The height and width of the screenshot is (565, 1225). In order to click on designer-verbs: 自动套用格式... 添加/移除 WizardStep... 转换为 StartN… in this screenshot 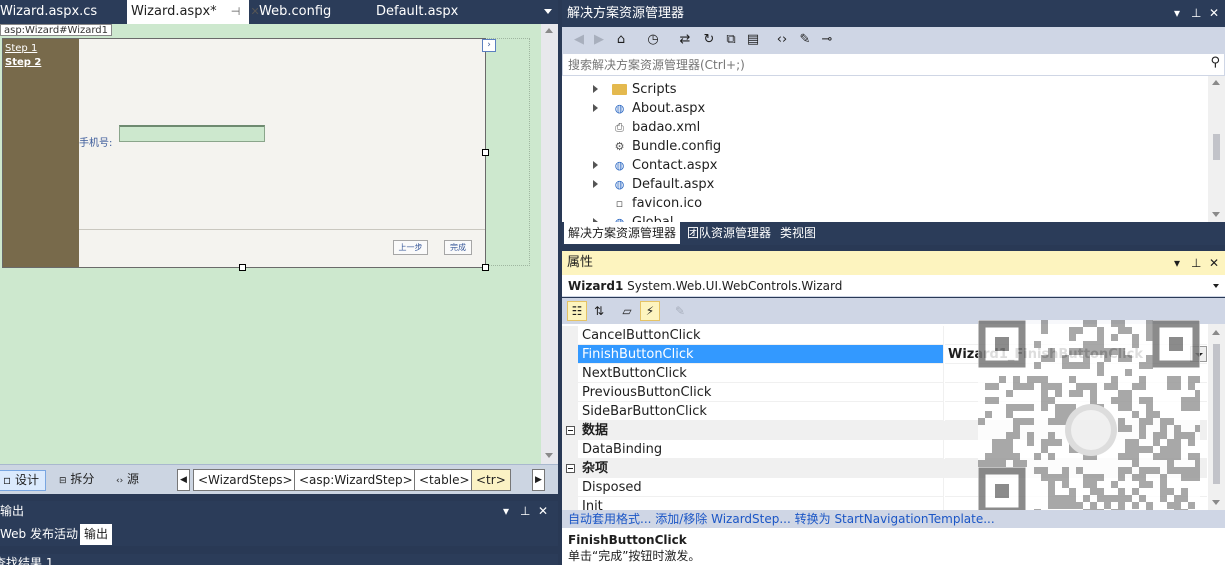, I will do `click(781, 519)`.